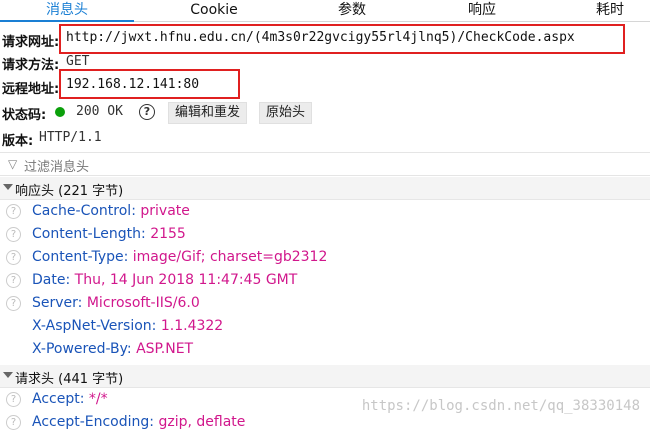 The image size is (650, 434). I want to click on tab-bar: 消息头 Cookie 参数 响应 耗时, so click(325, 11).